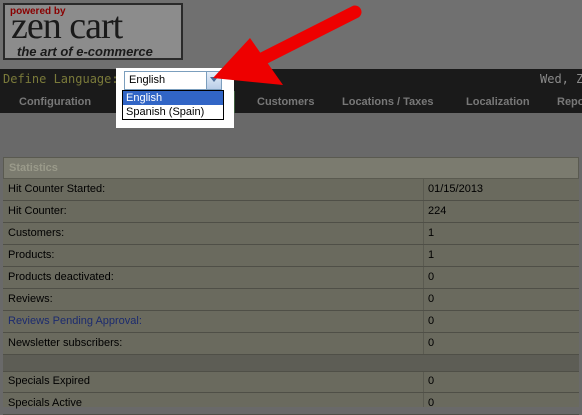 The image size is (582, 415). Describe the element at coordinates (287, 45) in the screenshot. I see `annotation-arrow-icon` at that location.